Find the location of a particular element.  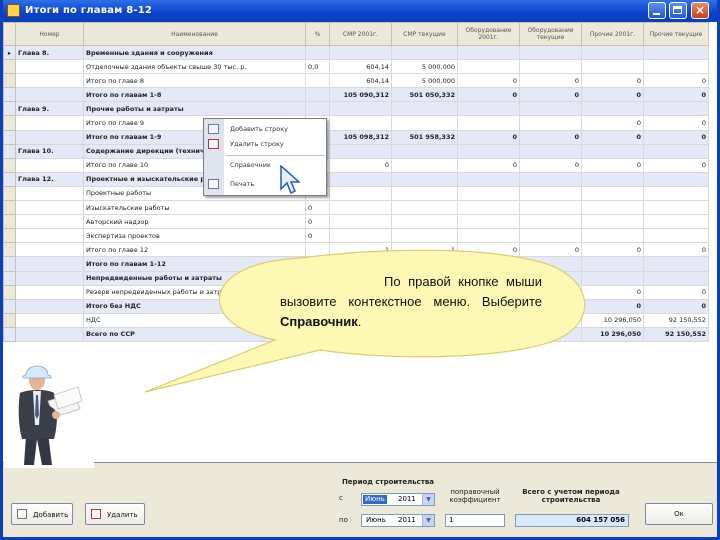

column-header: Оборудование 2001г. is located at coordinates (488, 34).